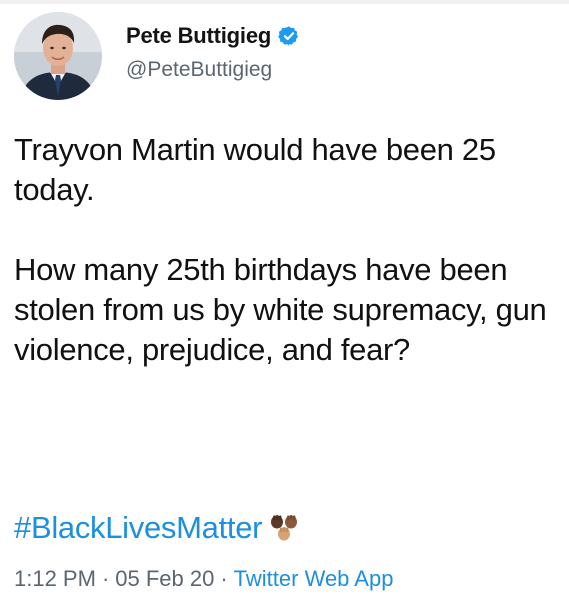 The width and height of the screenshot is (569, 604). What do you see at coordinates (138, 528) in the screenshot?
I see `hashtag-link: #BlackLivesMatter` at bounding box center [138, 528].